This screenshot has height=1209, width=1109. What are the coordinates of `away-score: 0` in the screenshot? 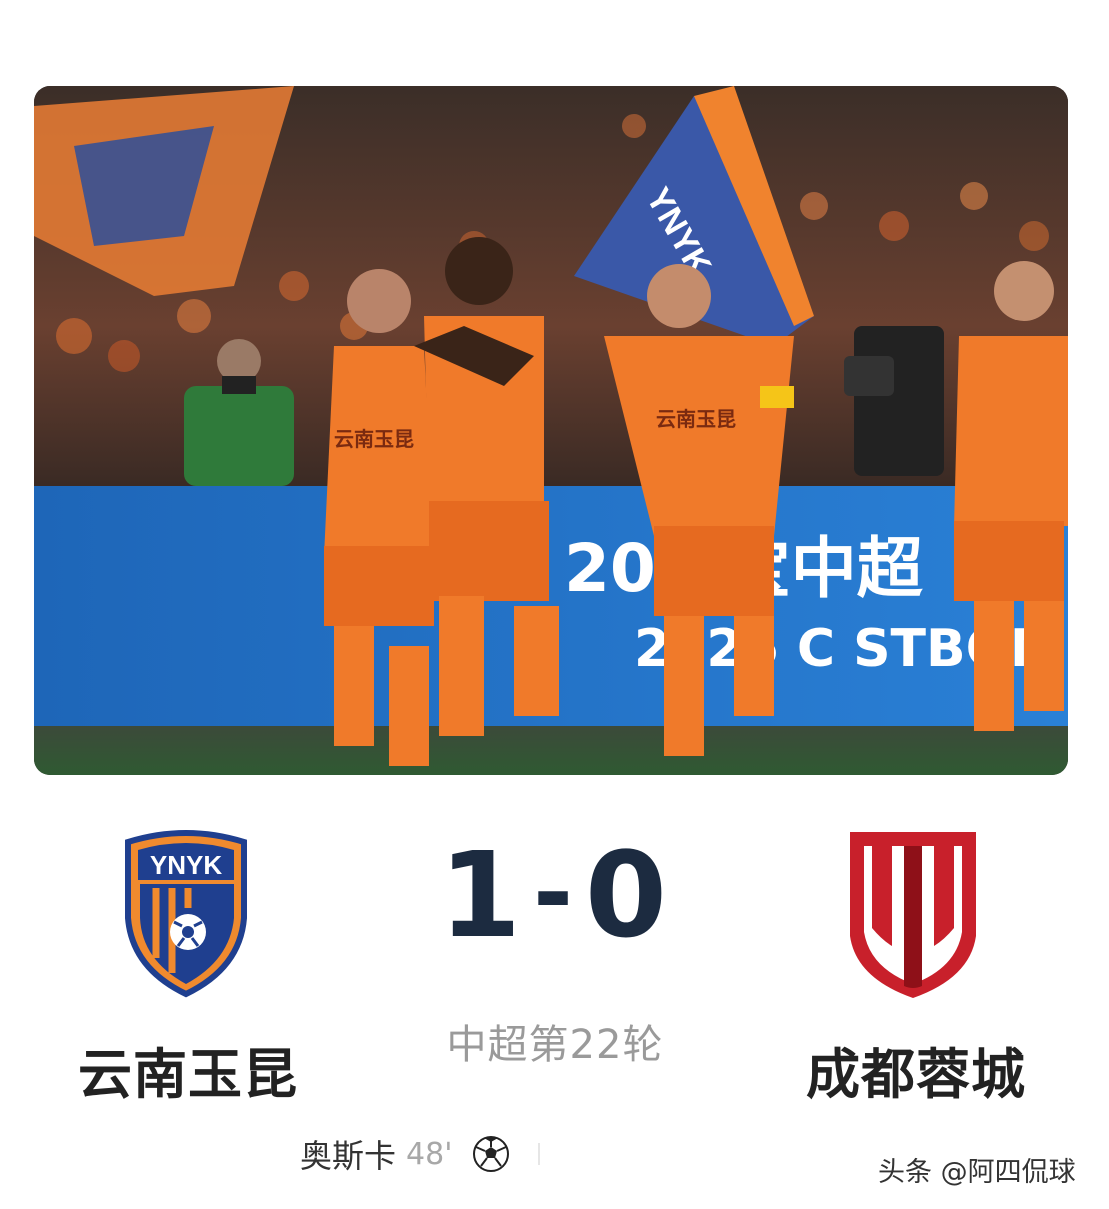 It's located at (628, 895).